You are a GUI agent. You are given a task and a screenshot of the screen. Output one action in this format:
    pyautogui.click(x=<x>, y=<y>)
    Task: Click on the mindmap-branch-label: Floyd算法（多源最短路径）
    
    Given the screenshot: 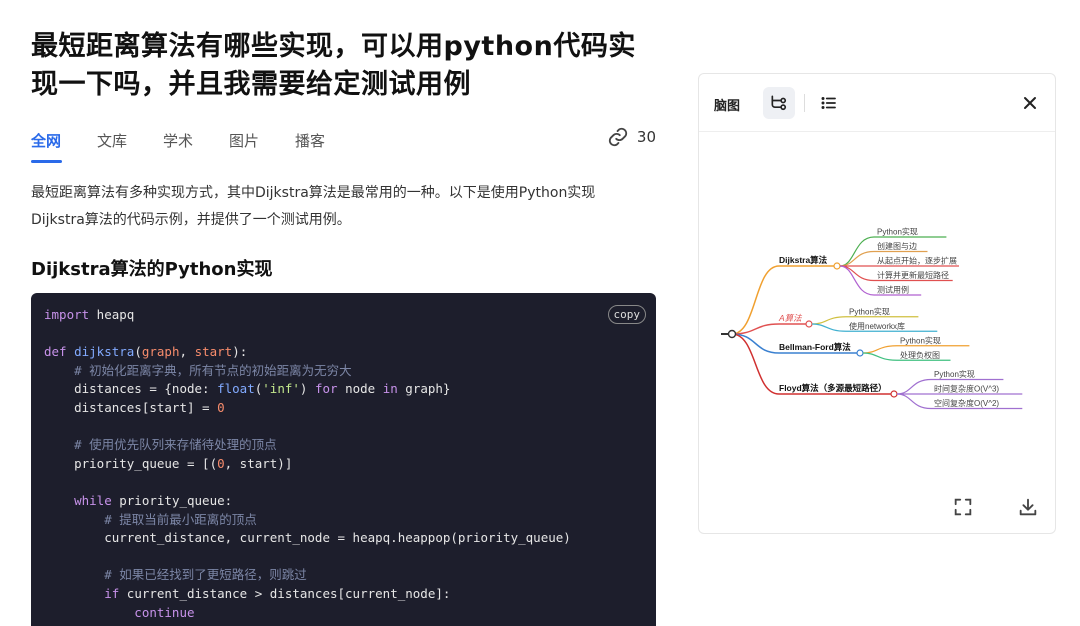 What is the action you would take?
    pyautogui.click(x=833, y=388)
    